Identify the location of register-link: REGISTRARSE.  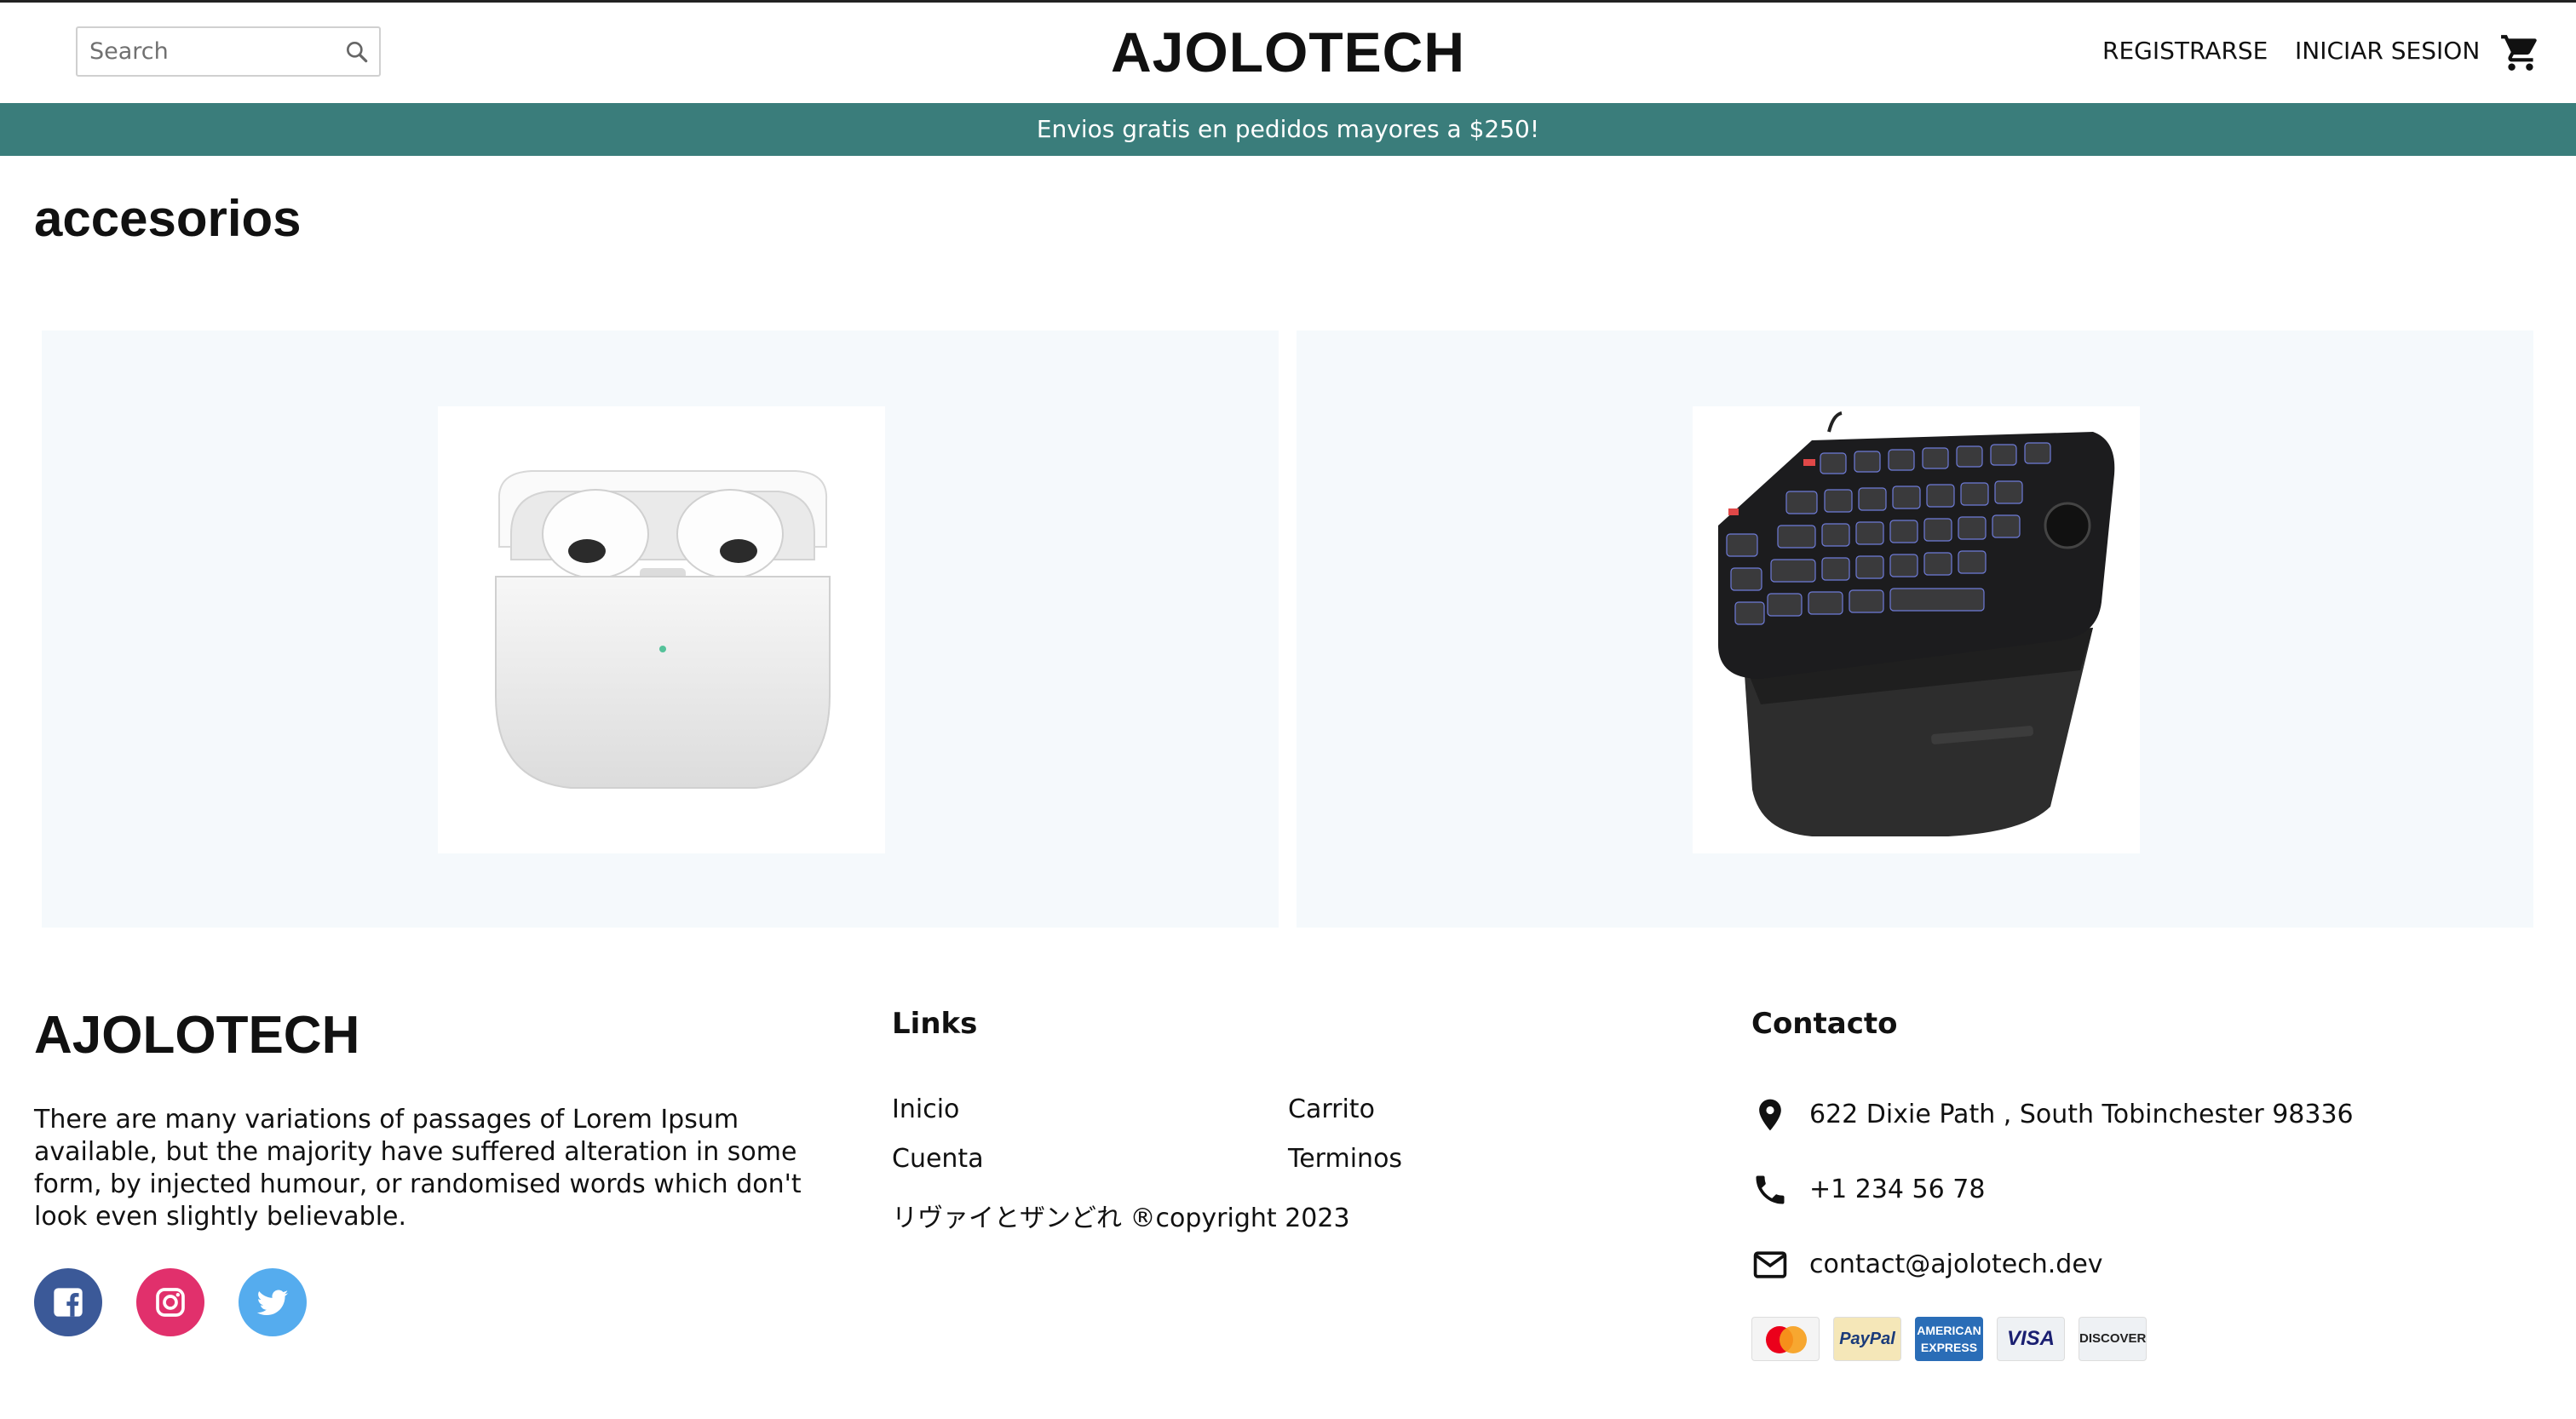
(2185, 51).